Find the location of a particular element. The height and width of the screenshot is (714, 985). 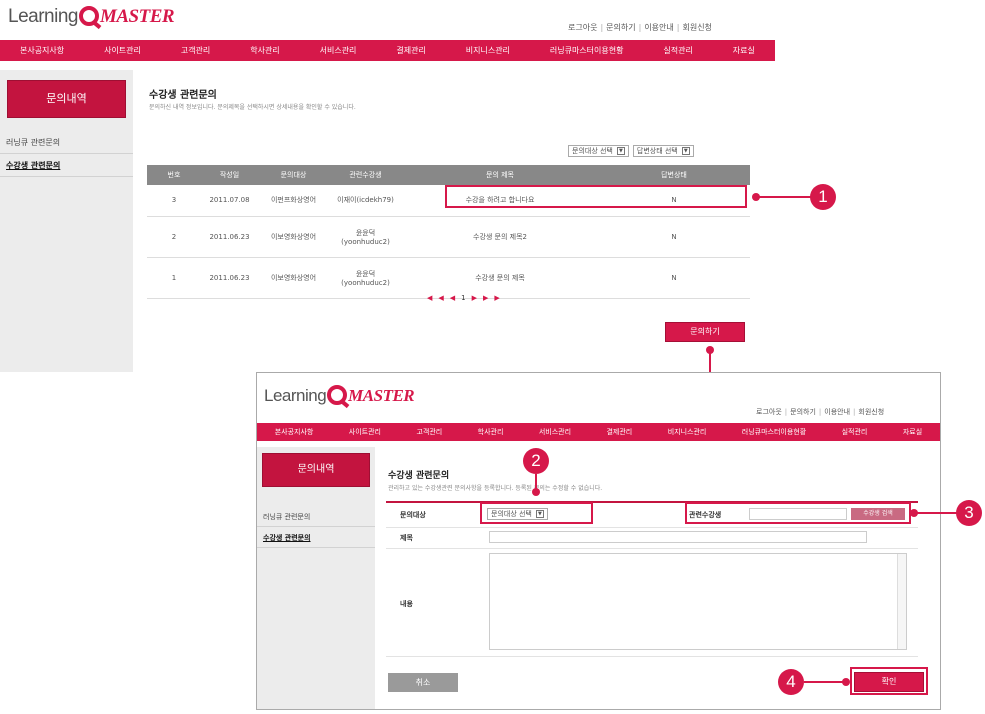

highlight-confirm-button is located at coordinates (889, 681).